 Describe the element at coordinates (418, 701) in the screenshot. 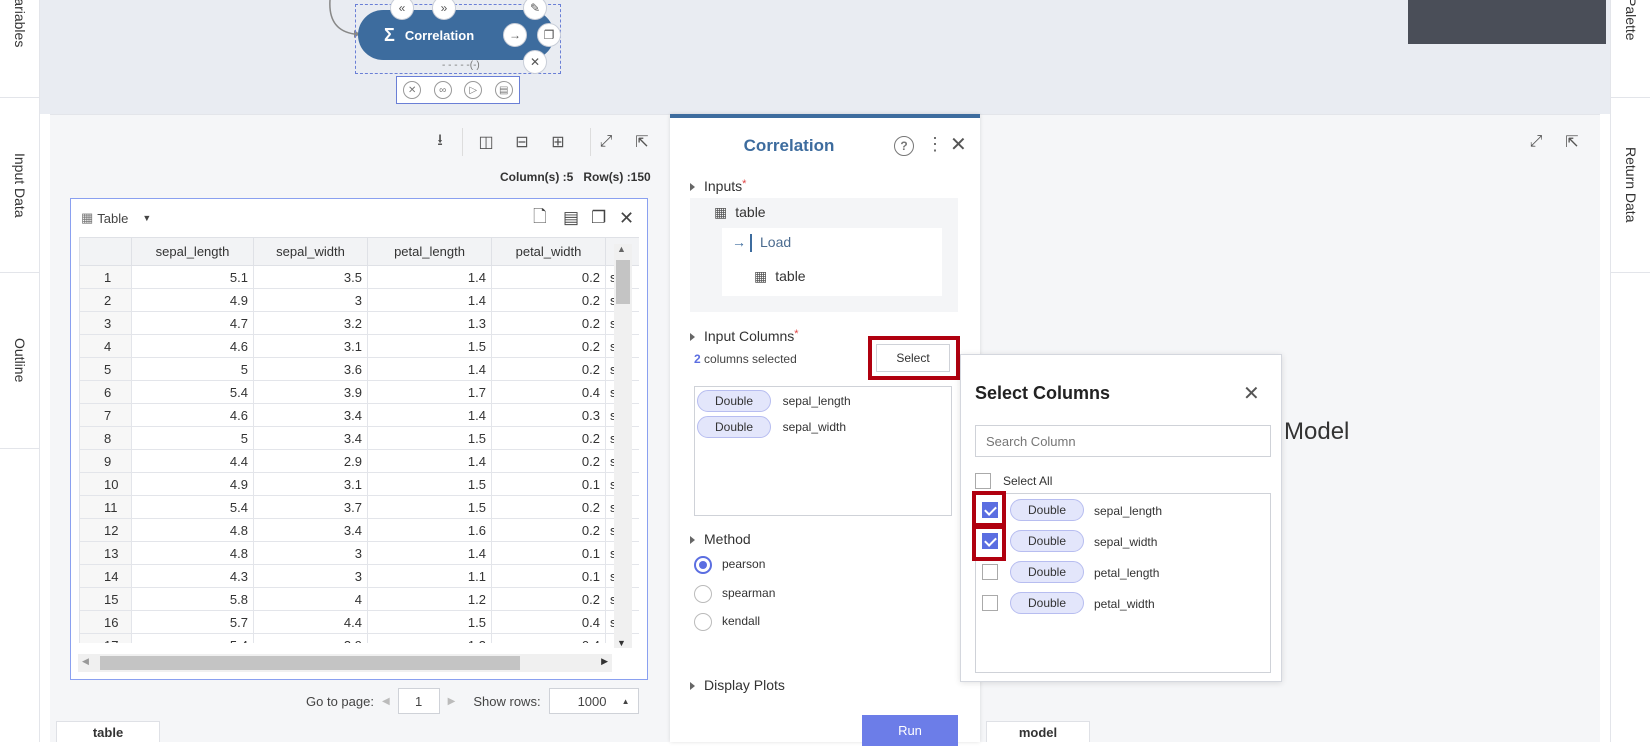

I see `page-input: 1` at that location.